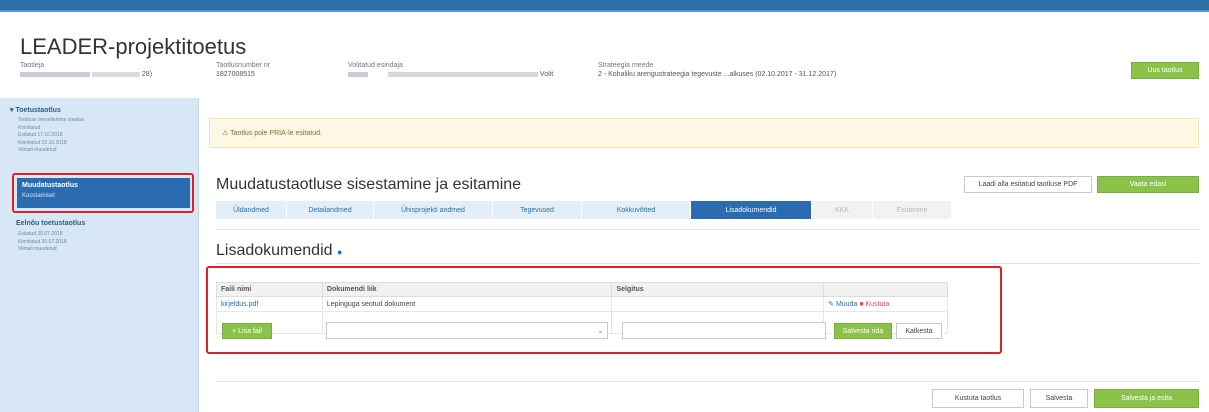  I want to click on save-row-button: Salvesta rida, so click(863, 331).